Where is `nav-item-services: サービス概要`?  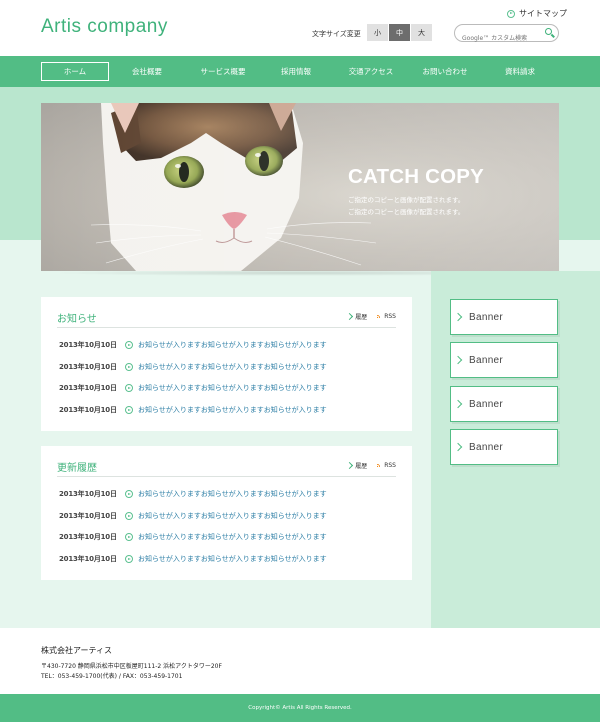
nav-item-services: サービス概要 is located at coordinates (223, 71).